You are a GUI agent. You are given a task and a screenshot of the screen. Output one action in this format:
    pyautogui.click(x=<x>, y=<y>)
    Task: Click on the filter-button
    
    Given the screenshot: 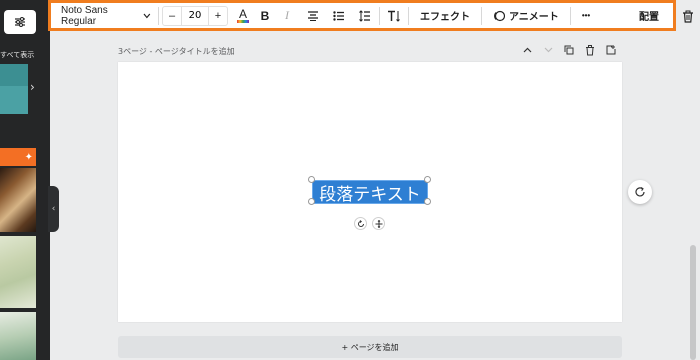 What is the action you would take?
    pyautogui.click(x=20, y=22)
    